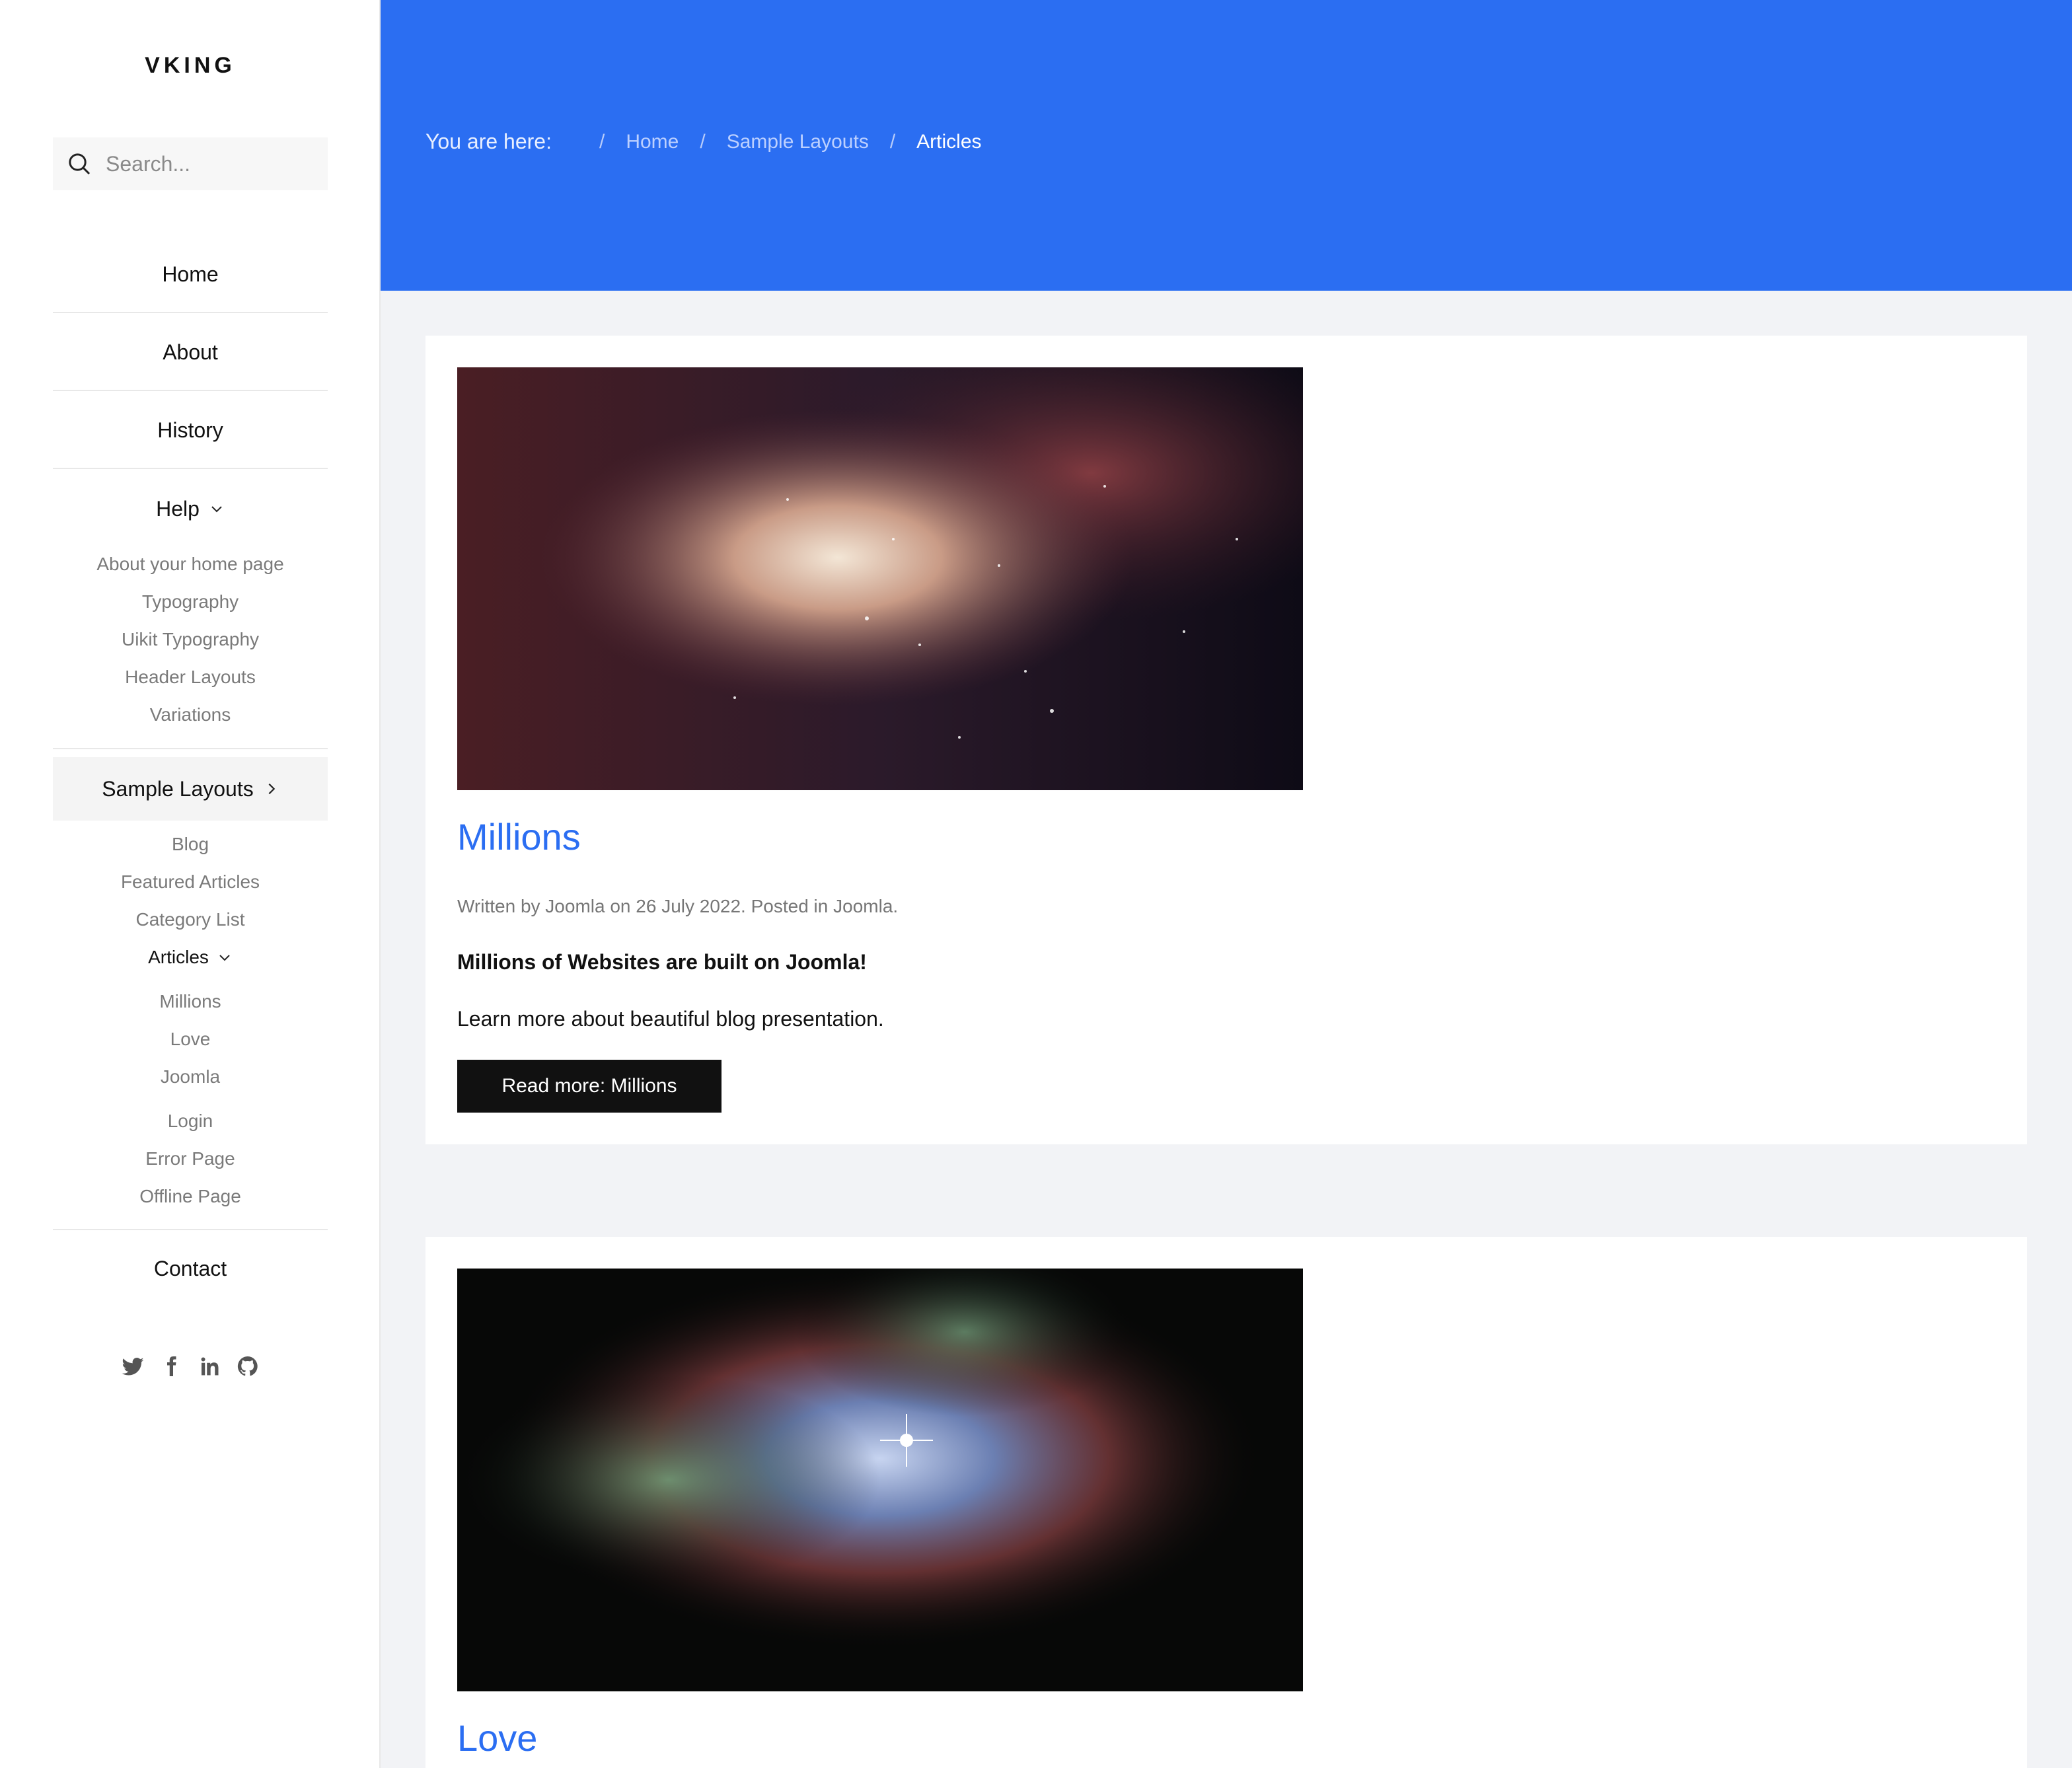  What do you see at coordinates (271, 789) in the screenshot?
I see `chevron-right-icon` at bounding box center [271, 789].